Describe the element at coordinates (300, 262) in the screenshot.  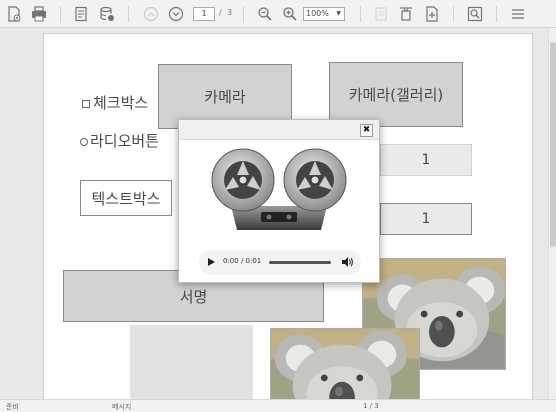
I see `audio-progress-slider` at that location.